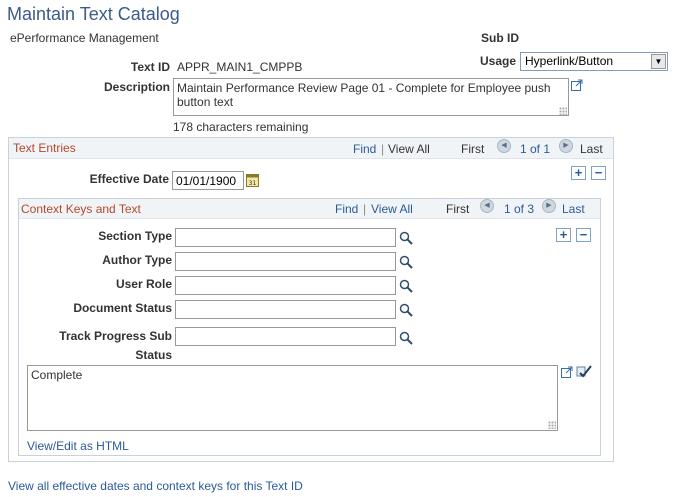 The width and height of the screenshot is (680, 497). Describe the element at coordinates (78, 446) in the screenshot. I see `view-edit-html-link: View/Edit as HTML` at that location.